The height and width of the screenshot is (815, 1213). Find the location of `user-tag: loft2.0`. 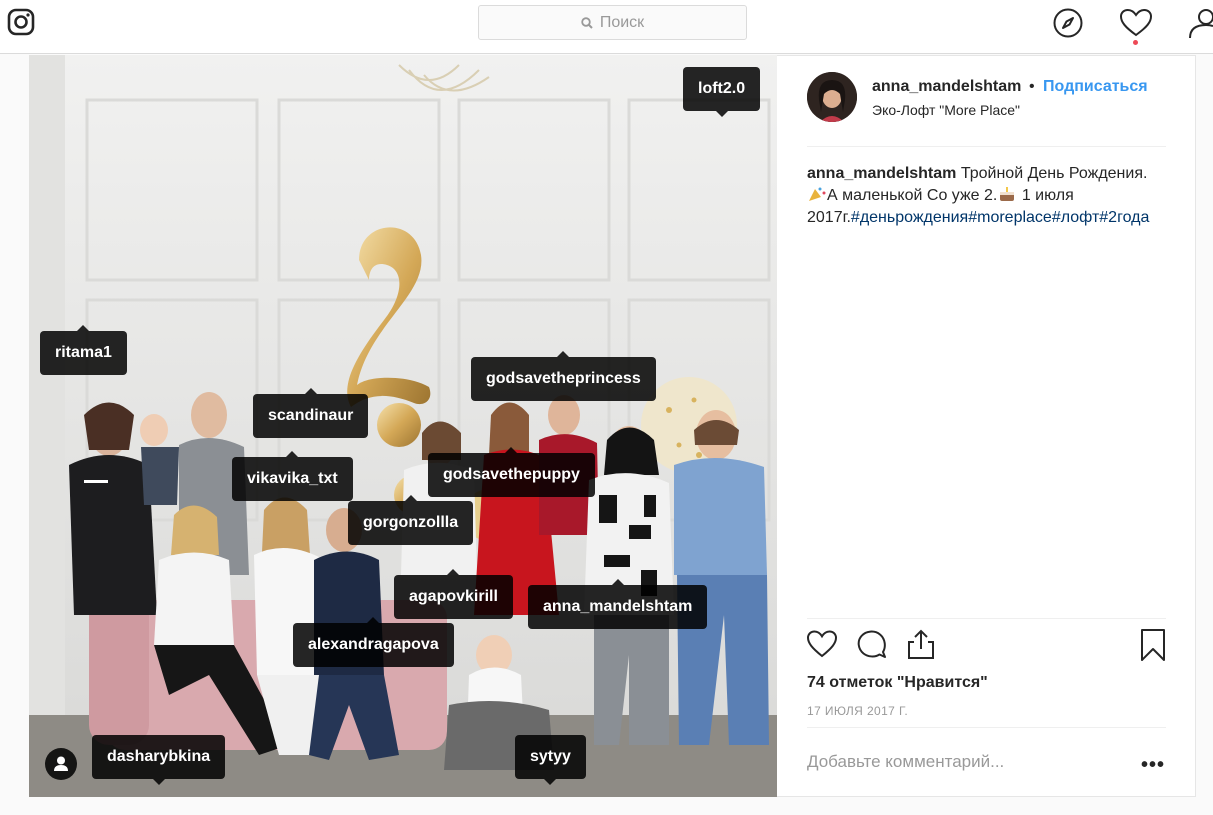

user-tag: loft2.0 is located at coordinates (722, 92).